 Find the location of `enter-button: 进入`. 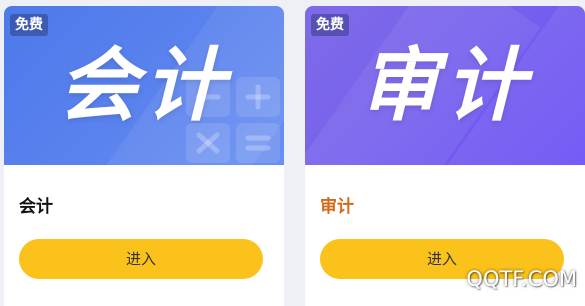

enter-button: 进入 is located at coordinates (141, 259).